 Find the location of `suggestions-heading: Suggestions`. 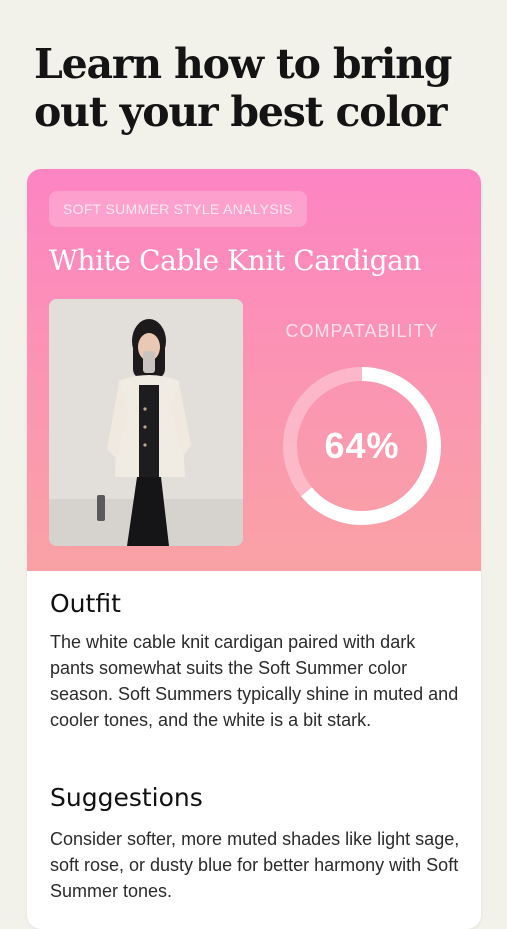

suggestions-heading: Suggestions is located at coordinates (126, 797).